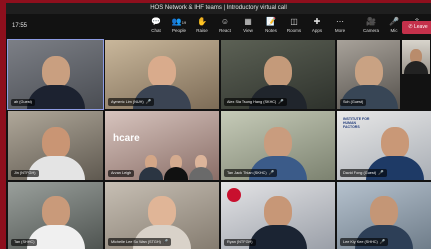 The width and height of the screenshot is (431, 249). I want to click on participant-tile: Lee Kiy Kee (SHHC) 🎤, so click(384, 215).